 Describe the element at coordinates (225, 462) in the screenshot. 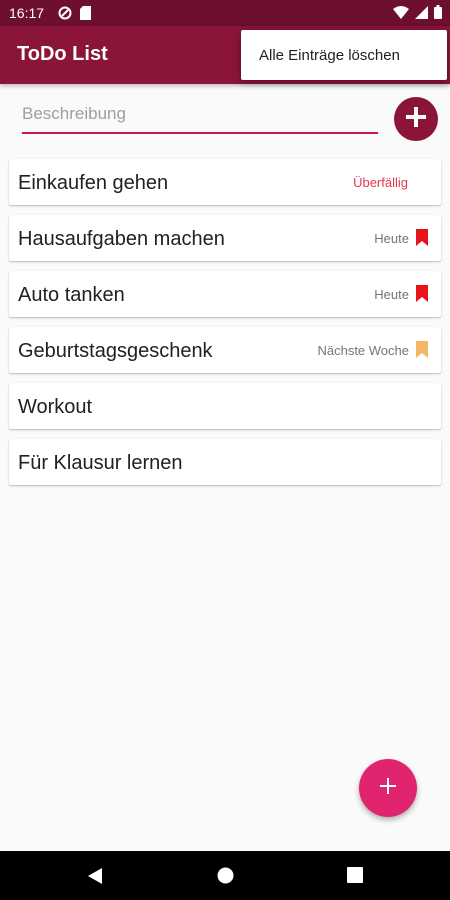

I see `task-item: Für Klausur lernen` at that location.